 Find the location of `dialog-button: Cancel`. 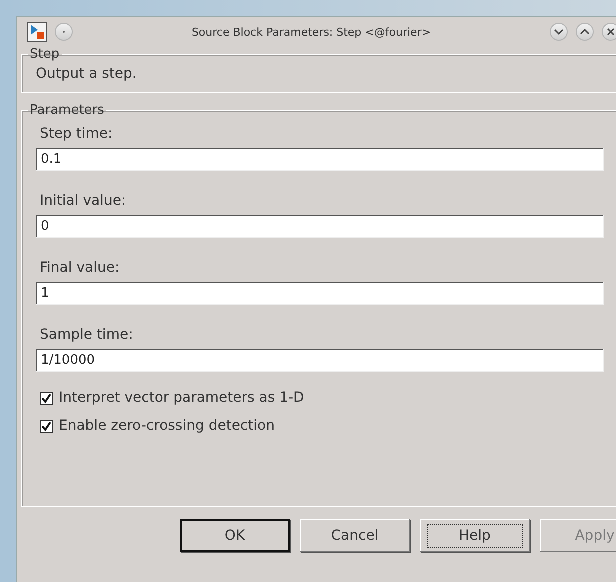

dialog-button: Cancel is located at coordinates (355, 535).